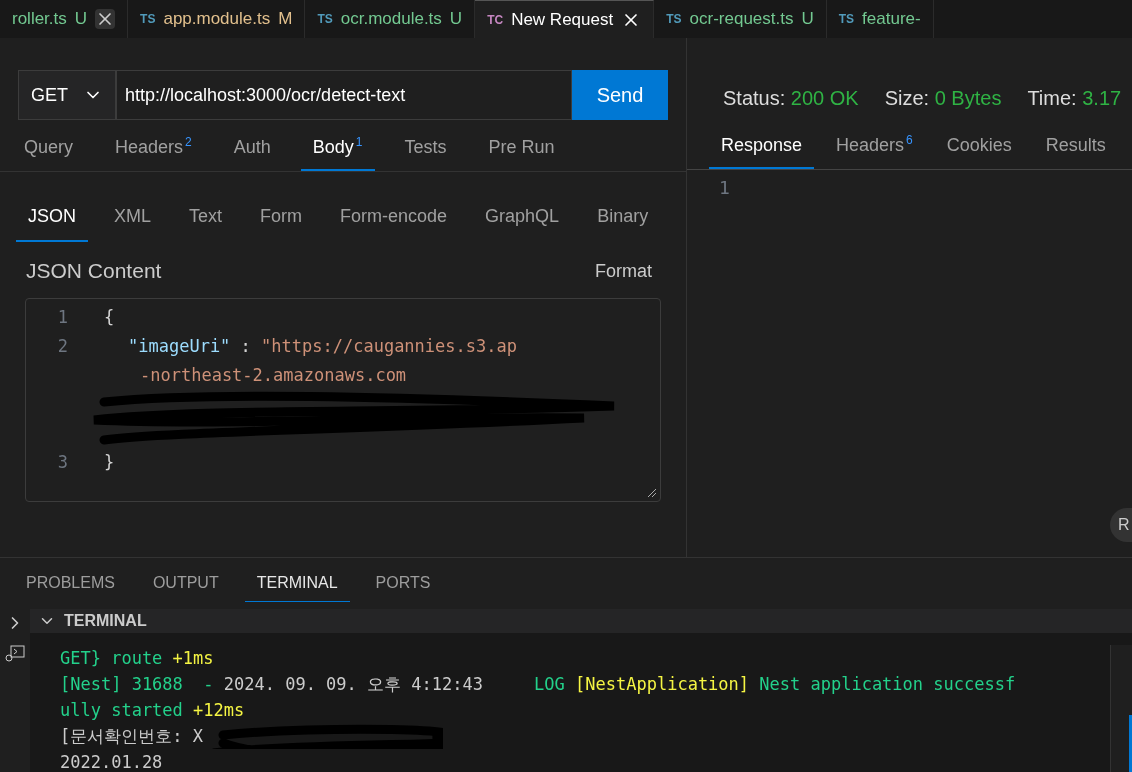  I want to click on panel-tab: OUTPUT, so click(185, 583).